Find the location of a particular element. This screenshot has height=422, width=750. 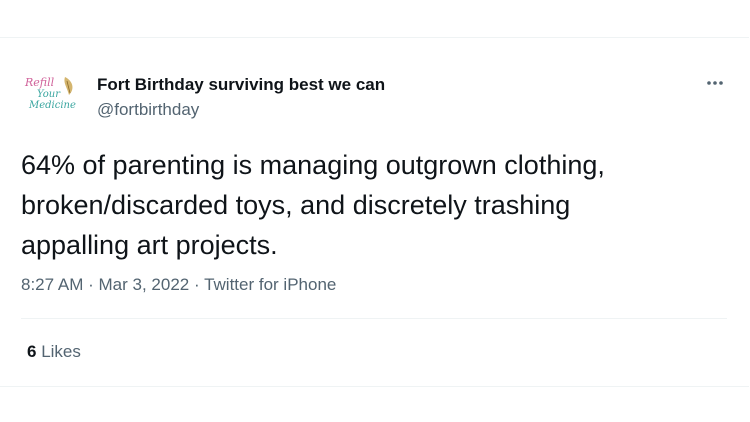

author-handle: @fortbirthday is located at coordinates (148, 110).